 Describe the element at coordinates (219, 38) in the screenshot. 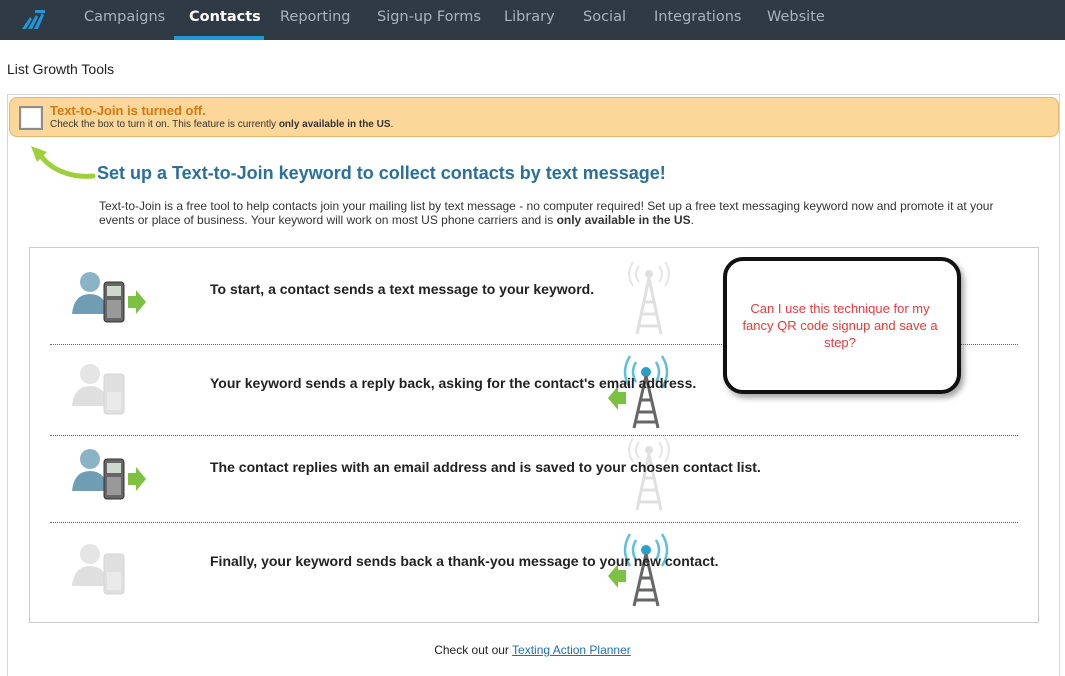

I see `active-tab-indicator` at that location.